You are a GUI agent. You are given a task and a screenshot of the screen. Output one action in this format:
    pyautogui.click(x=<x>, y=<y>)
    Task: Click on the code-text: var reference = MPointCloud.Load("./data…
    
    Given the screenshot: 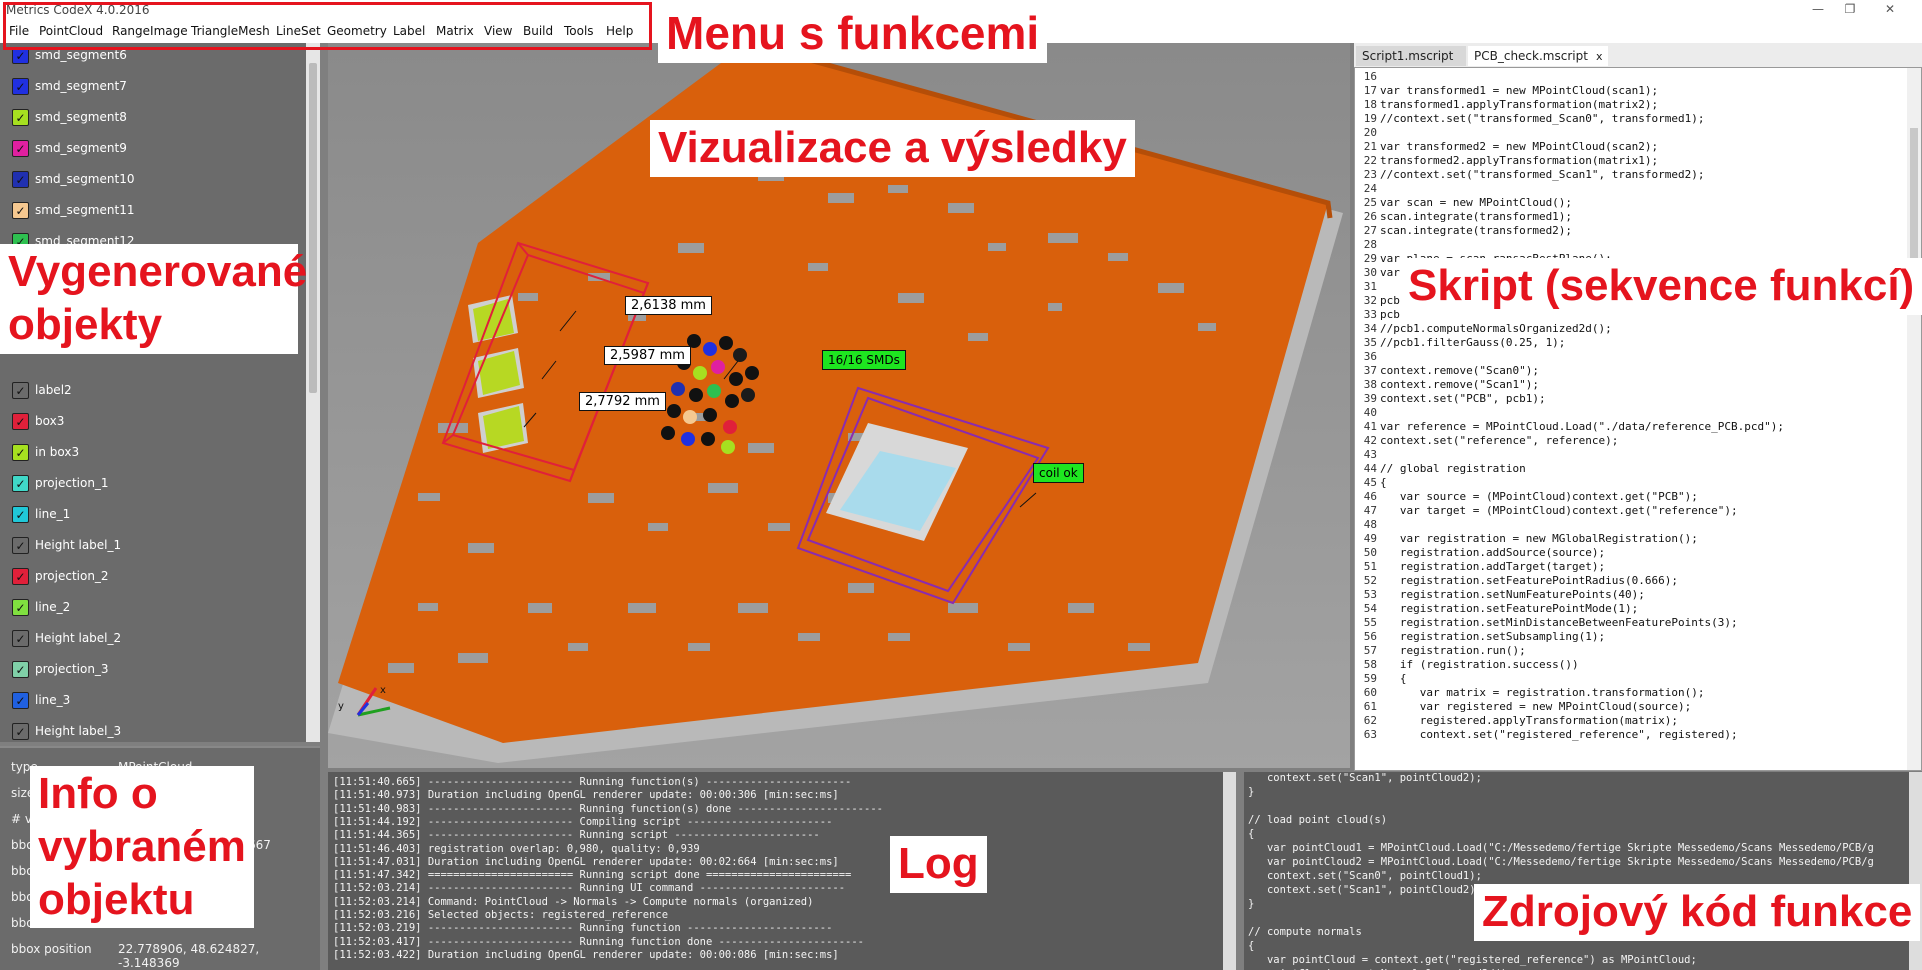 What is the action you would take?
    pyautogui.click(x=1582, y=426)
    